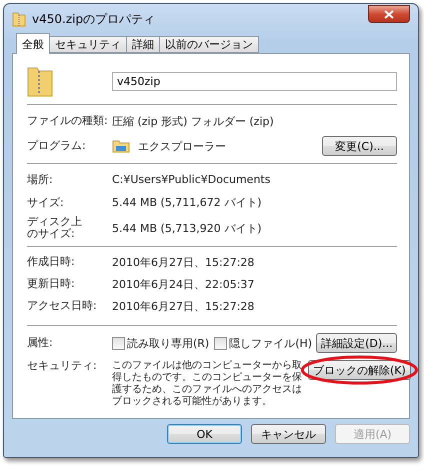 The height and width of the screenshot is (466, 424). What do you see at coordinates (288, 434) in the screenshot?
I see `dialog-button: キャンセル` at bounding box center [288, 434].